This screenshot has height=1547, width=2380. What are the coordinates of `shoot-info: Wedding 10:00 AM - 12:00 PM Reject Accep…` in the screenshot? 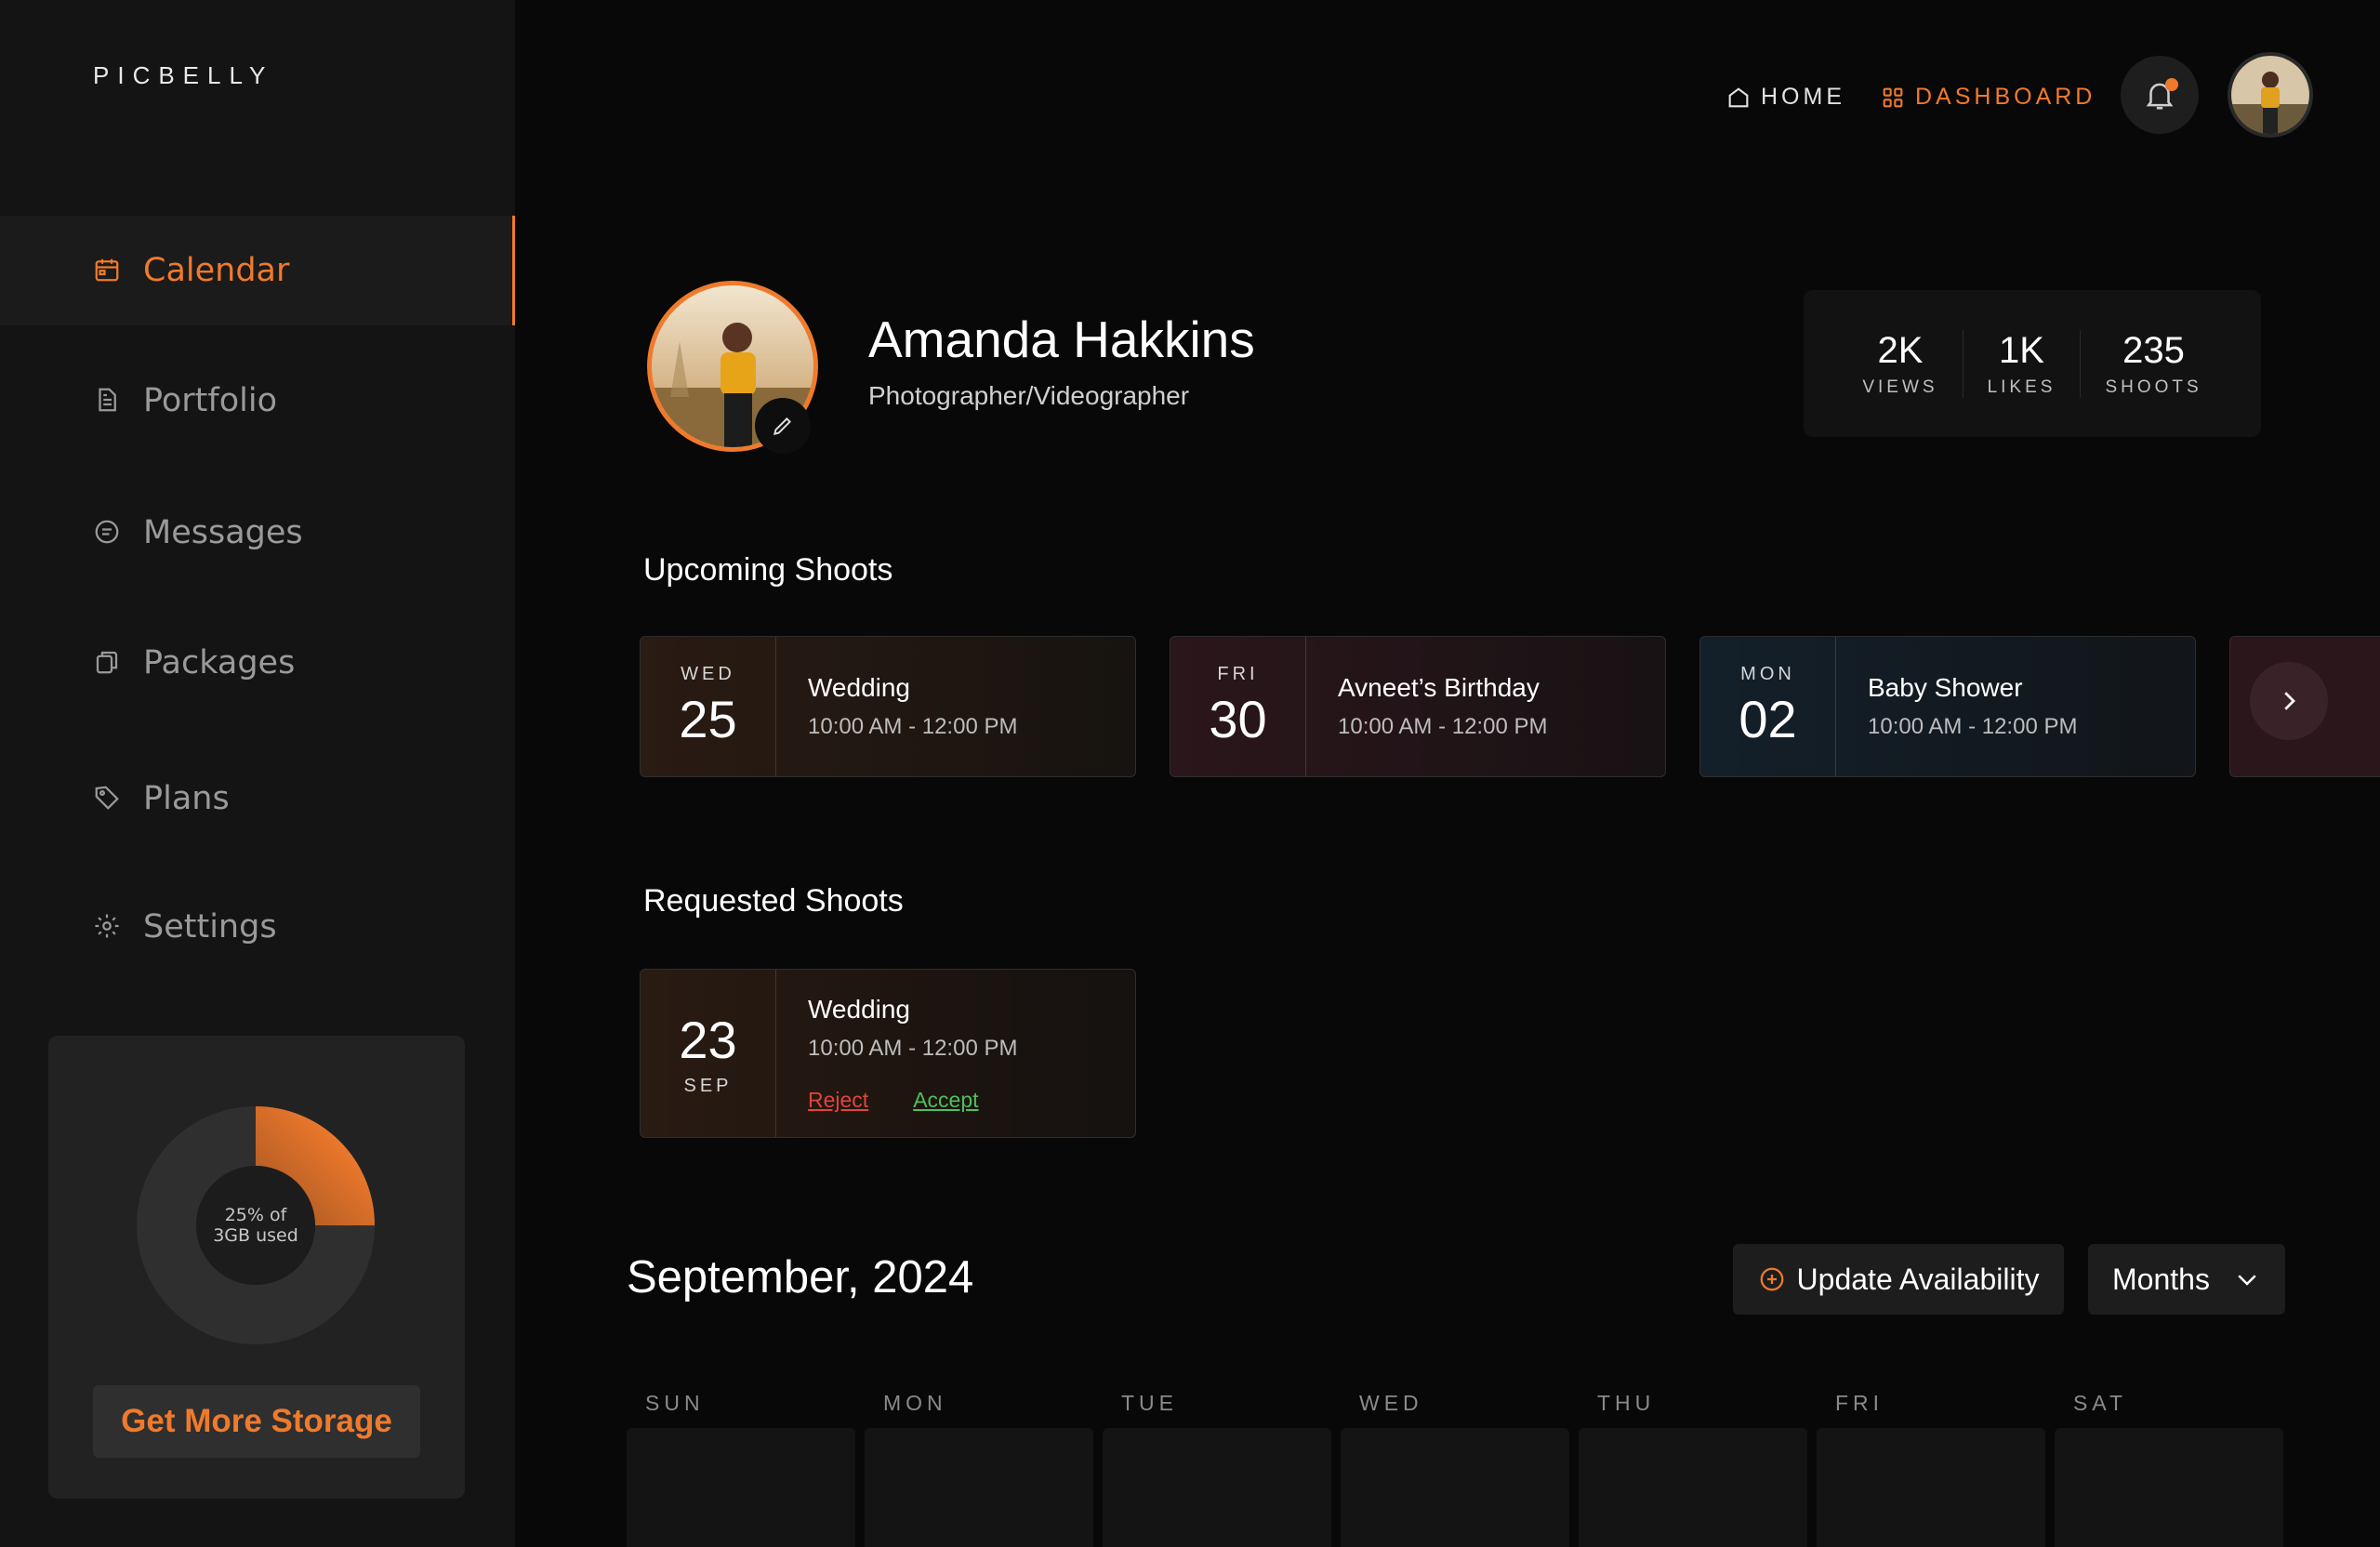 It's located at (896, 1053).